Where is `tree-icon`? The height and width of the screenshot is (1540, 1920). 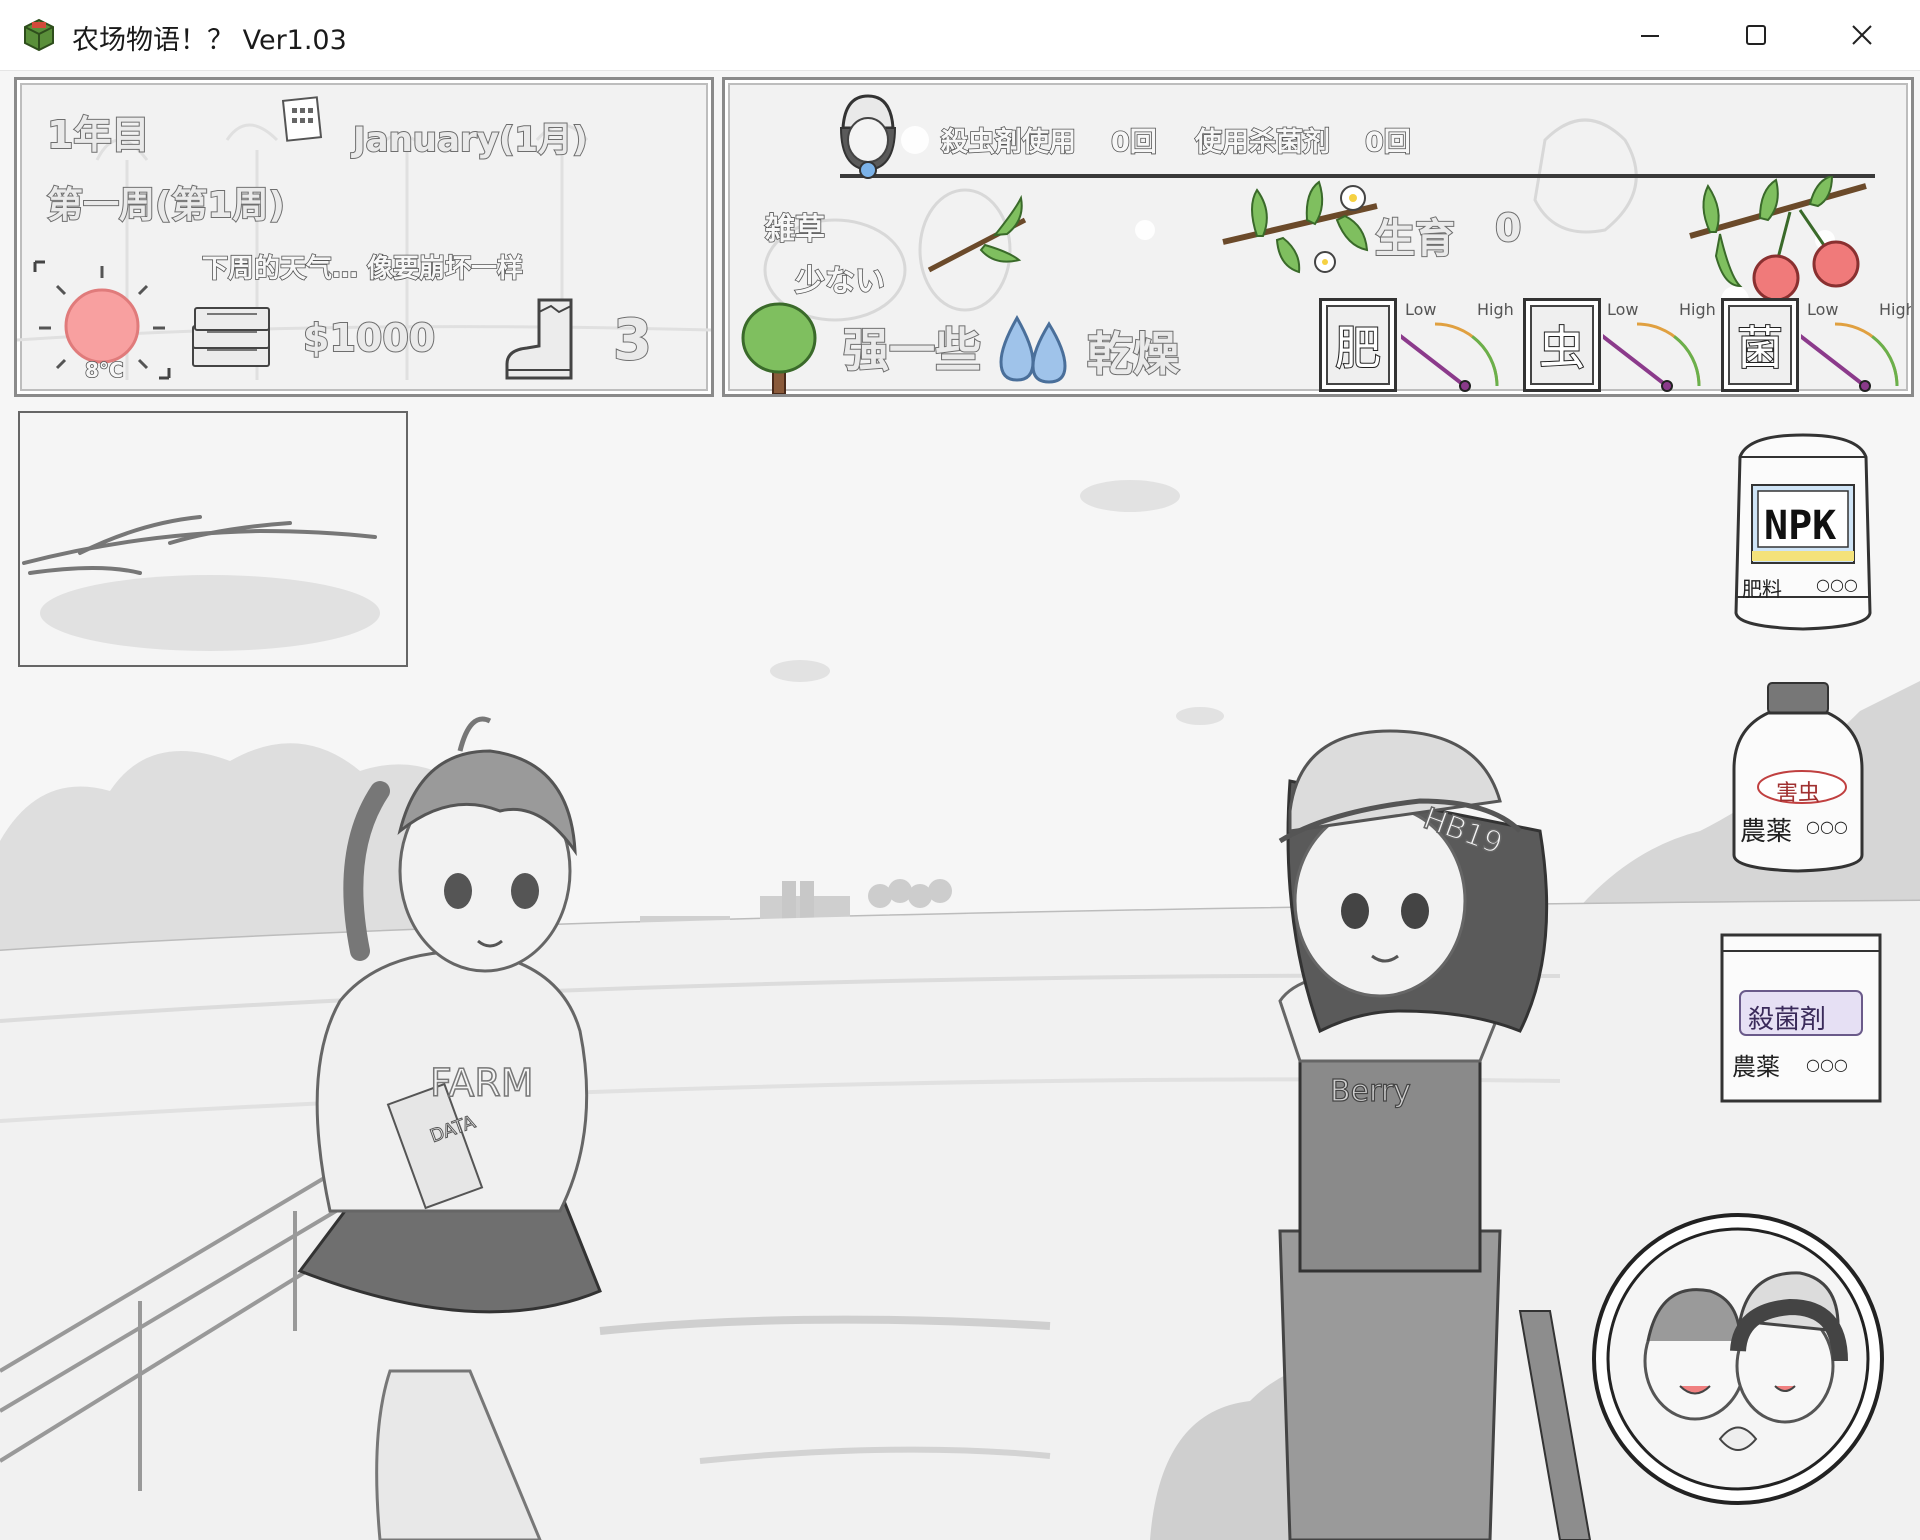
tree-icon is located at coordinates (779, 348).